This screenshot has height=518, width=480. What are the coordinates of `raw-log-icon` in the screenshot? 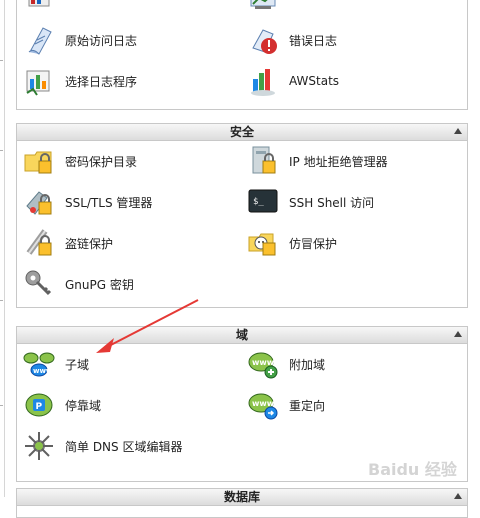 It's located at (39, 40).